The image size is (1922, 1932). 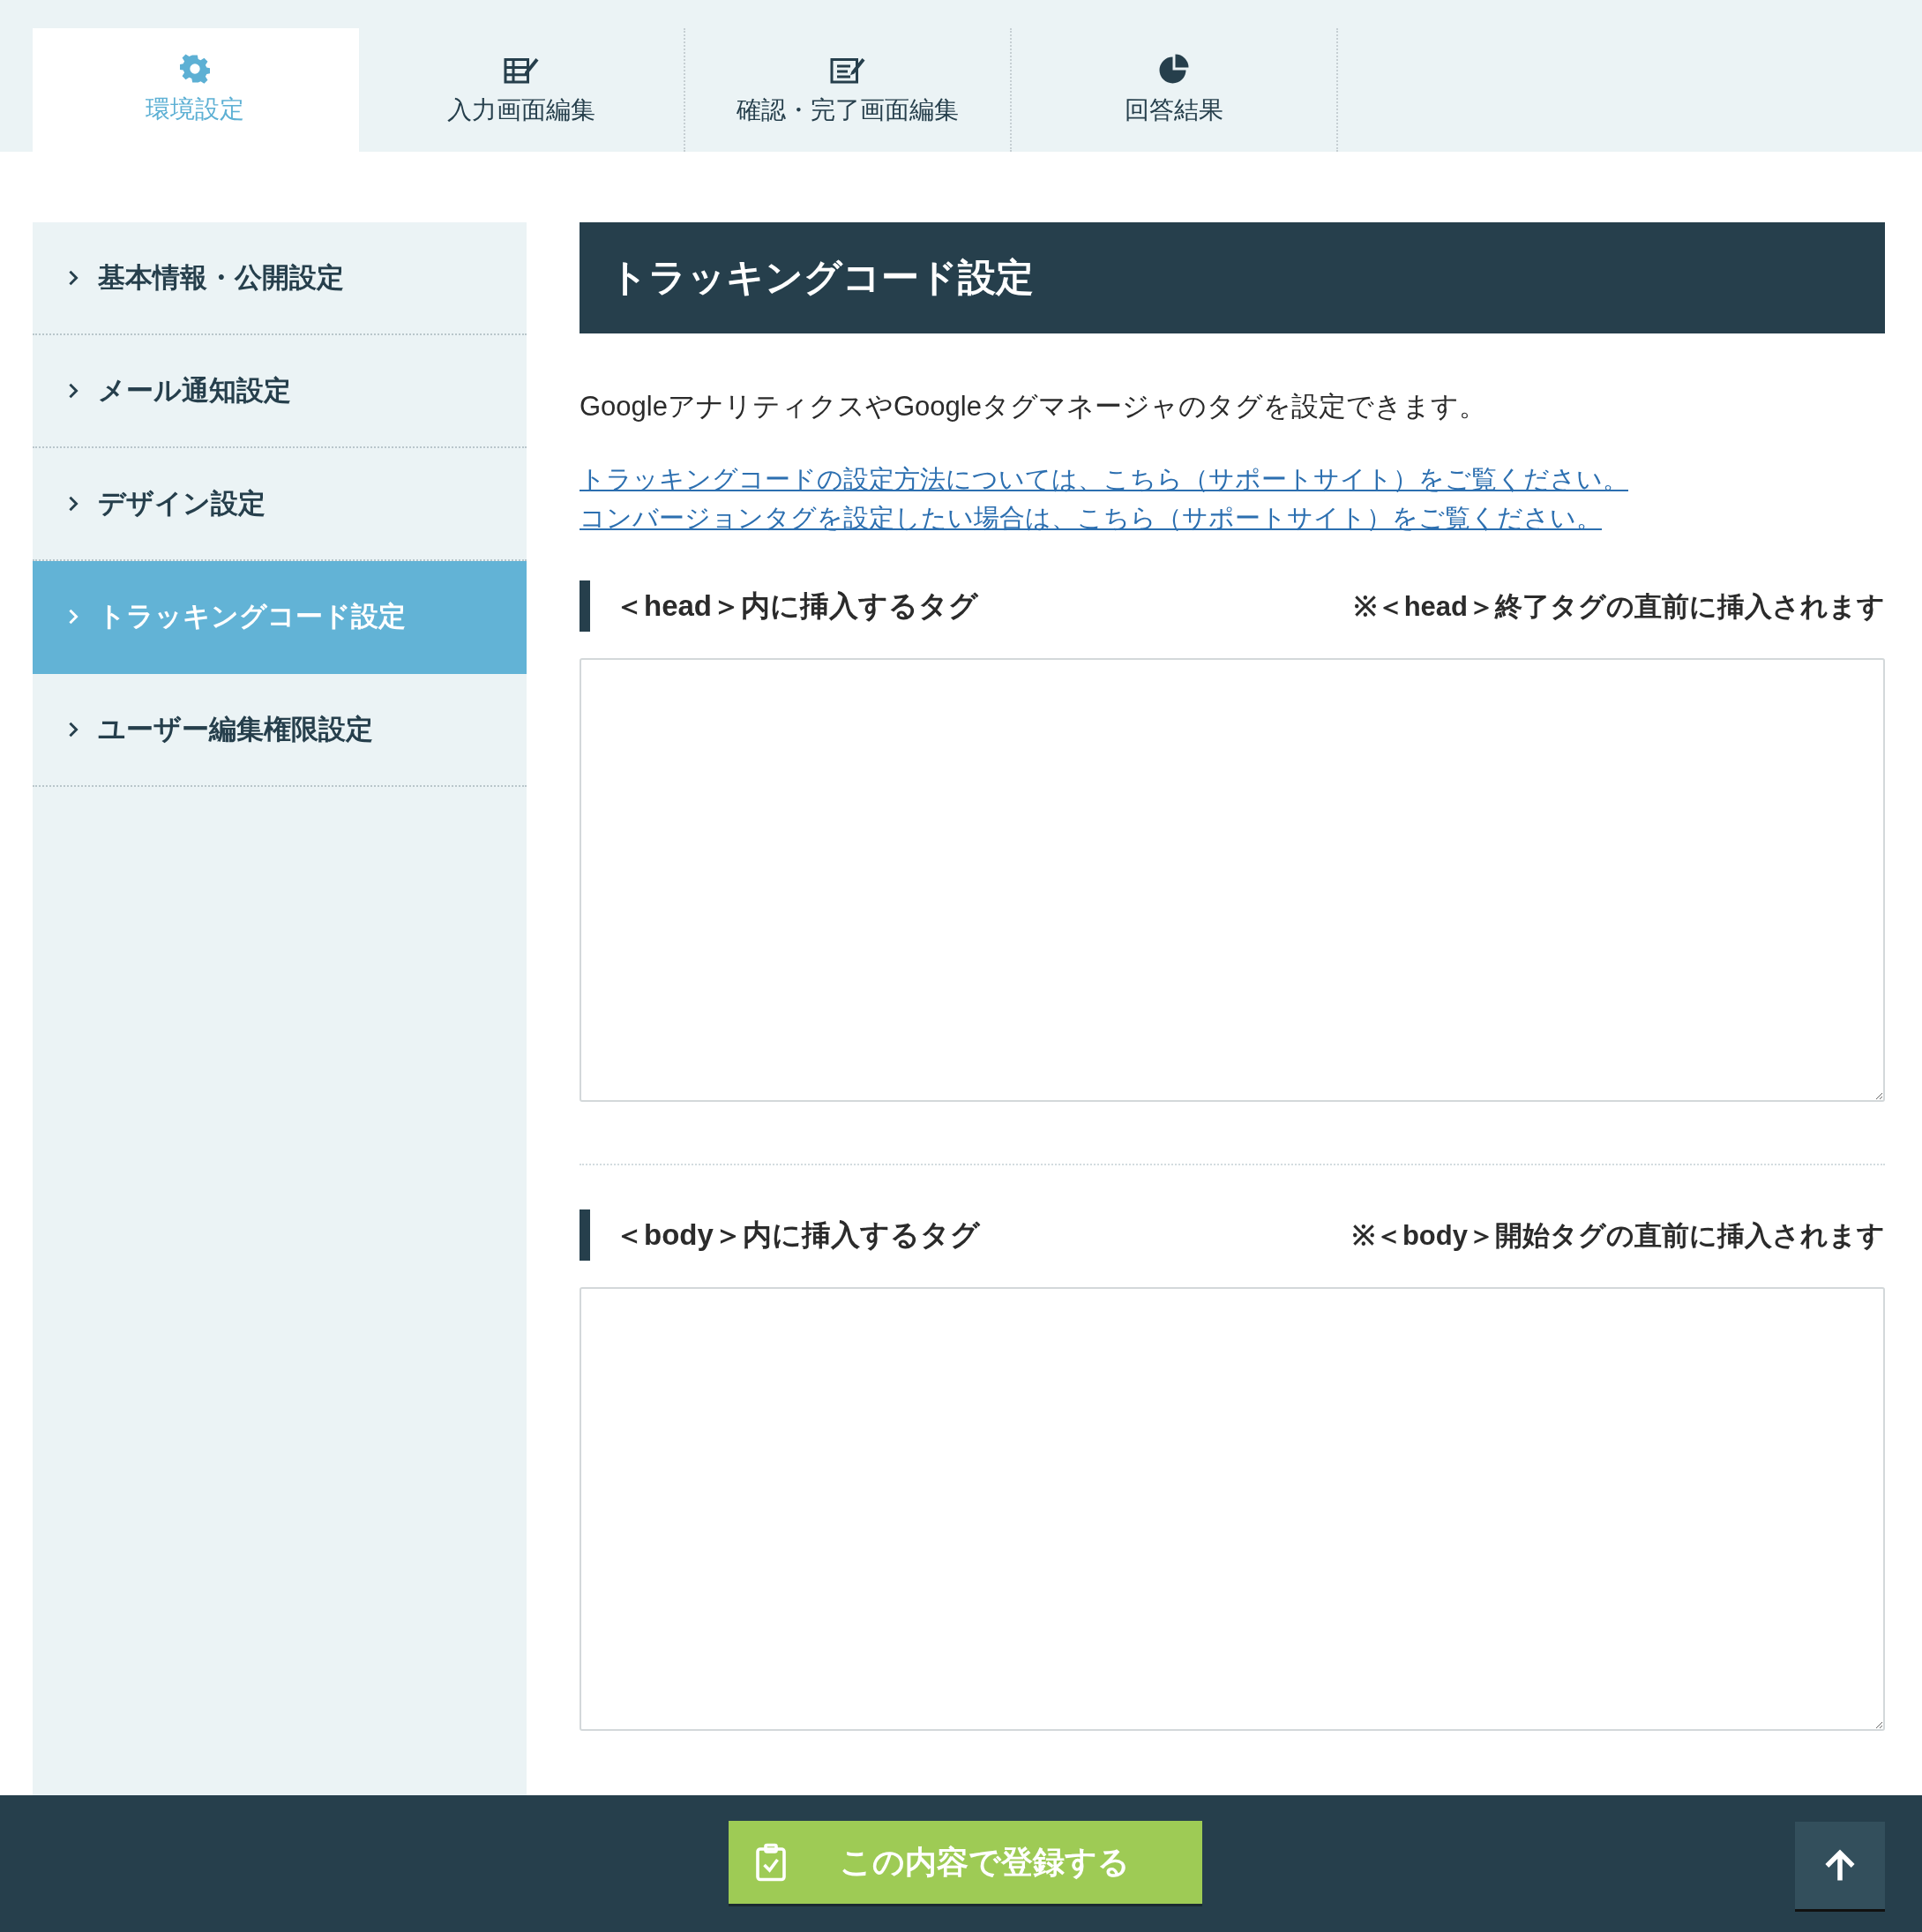 I want to click on field-label: ＜head＞内に挿入するタグ, so click(x=797, y=606).